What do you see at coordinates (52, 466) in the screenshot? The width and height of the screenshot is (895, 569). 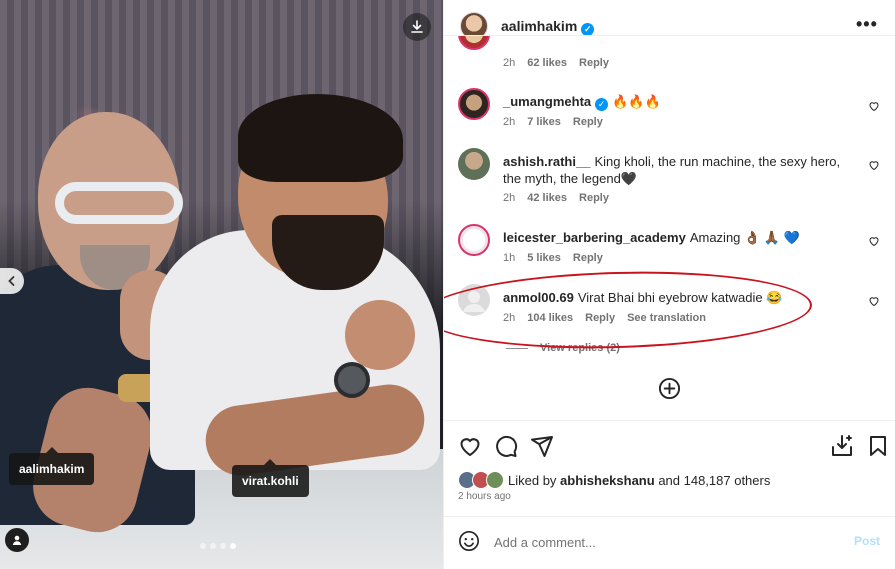 I see `photo-tag-aalimhakim: aalimhakim` at bounding box center [52, 466].